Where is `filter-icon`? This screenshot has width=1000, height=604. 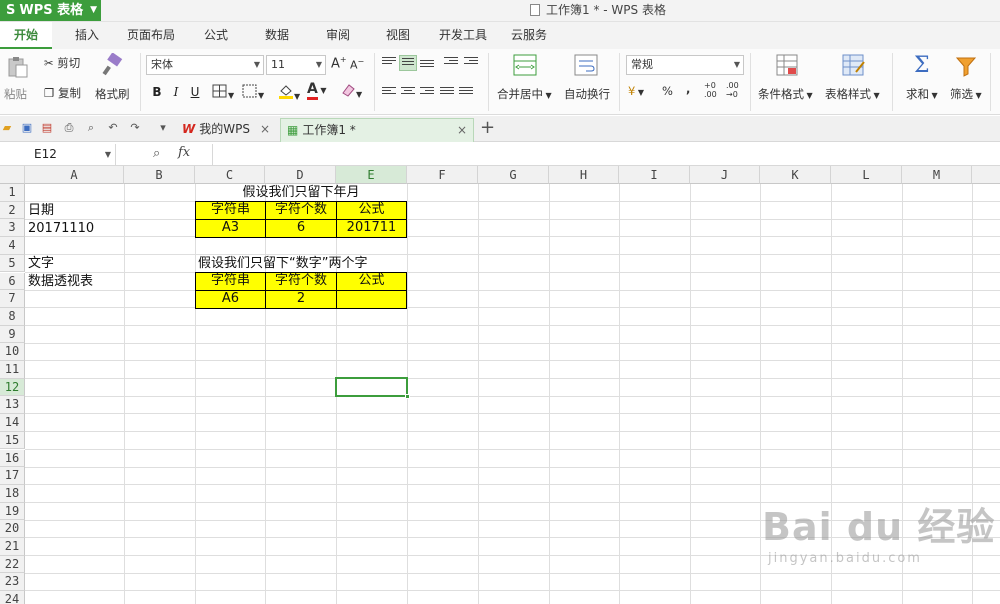 filter-icon is located at coordinates (966, 67).